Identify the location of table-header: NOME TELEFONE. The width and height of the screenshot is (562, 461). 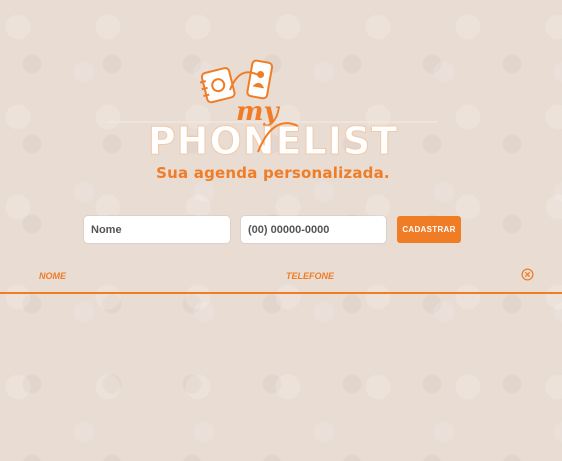
(281, 280).